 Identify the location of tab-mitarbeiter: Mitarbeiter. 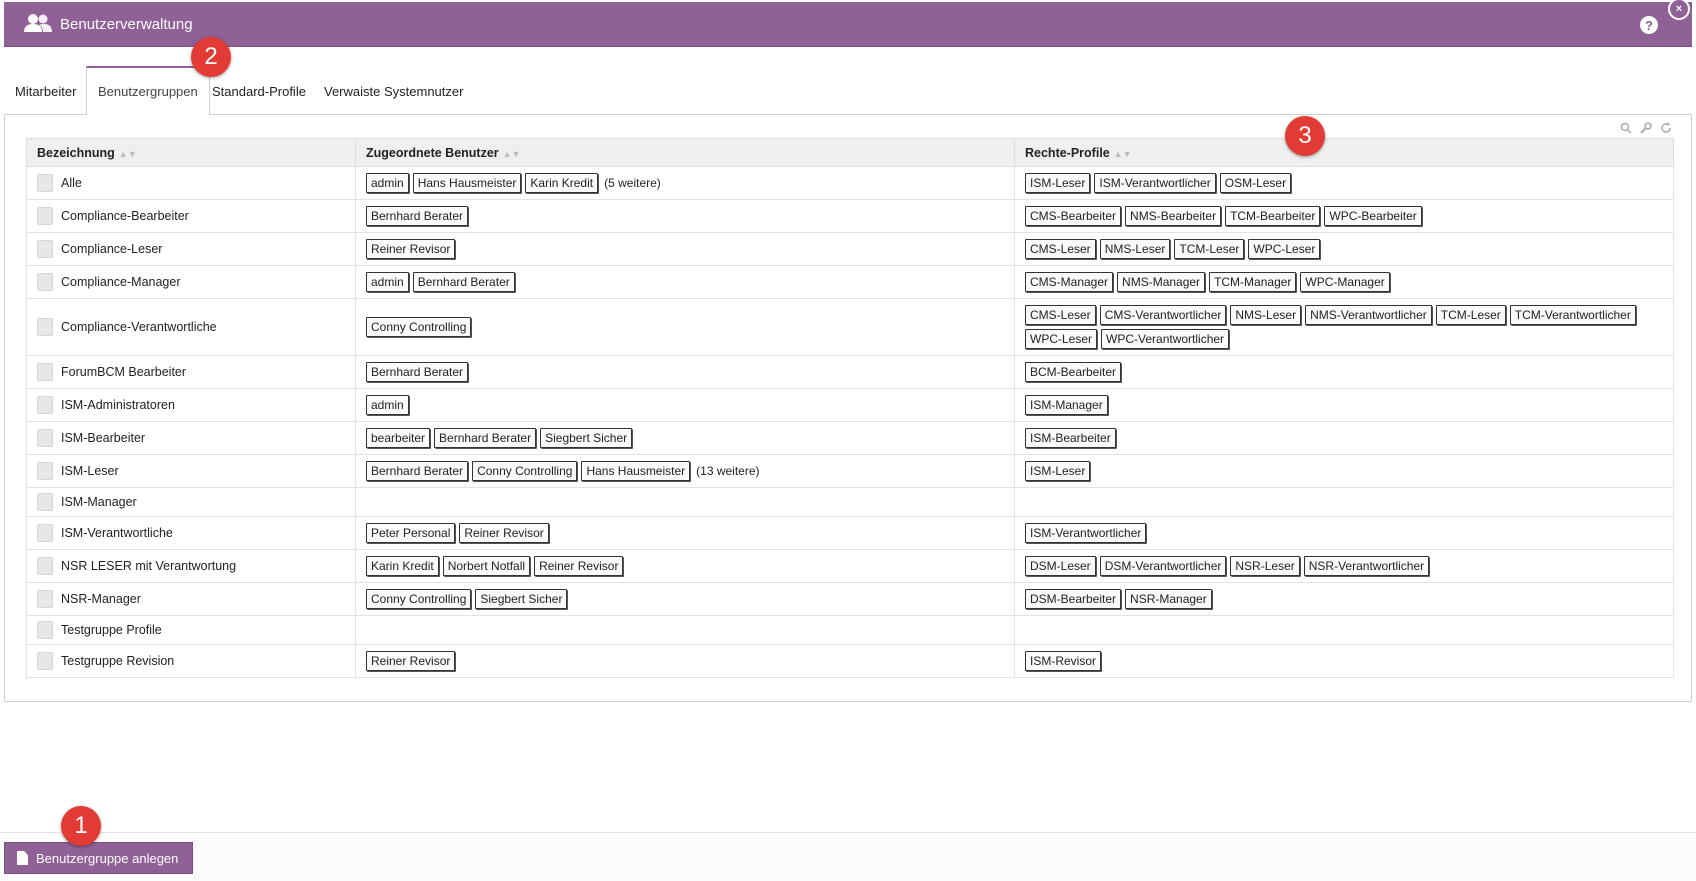
(45, 91).